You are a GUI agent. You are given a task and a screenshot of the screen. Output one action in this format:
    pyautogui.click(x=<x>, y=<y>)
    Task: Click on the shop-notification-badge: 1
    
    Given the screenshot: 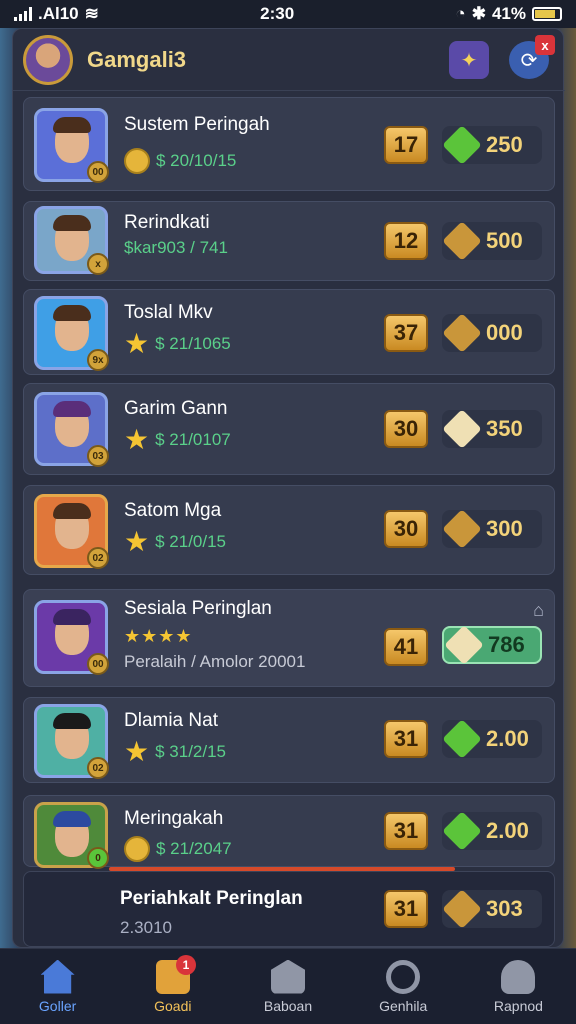 What is the action you would take?
    pyautogui.click(x=186, y=965)
    